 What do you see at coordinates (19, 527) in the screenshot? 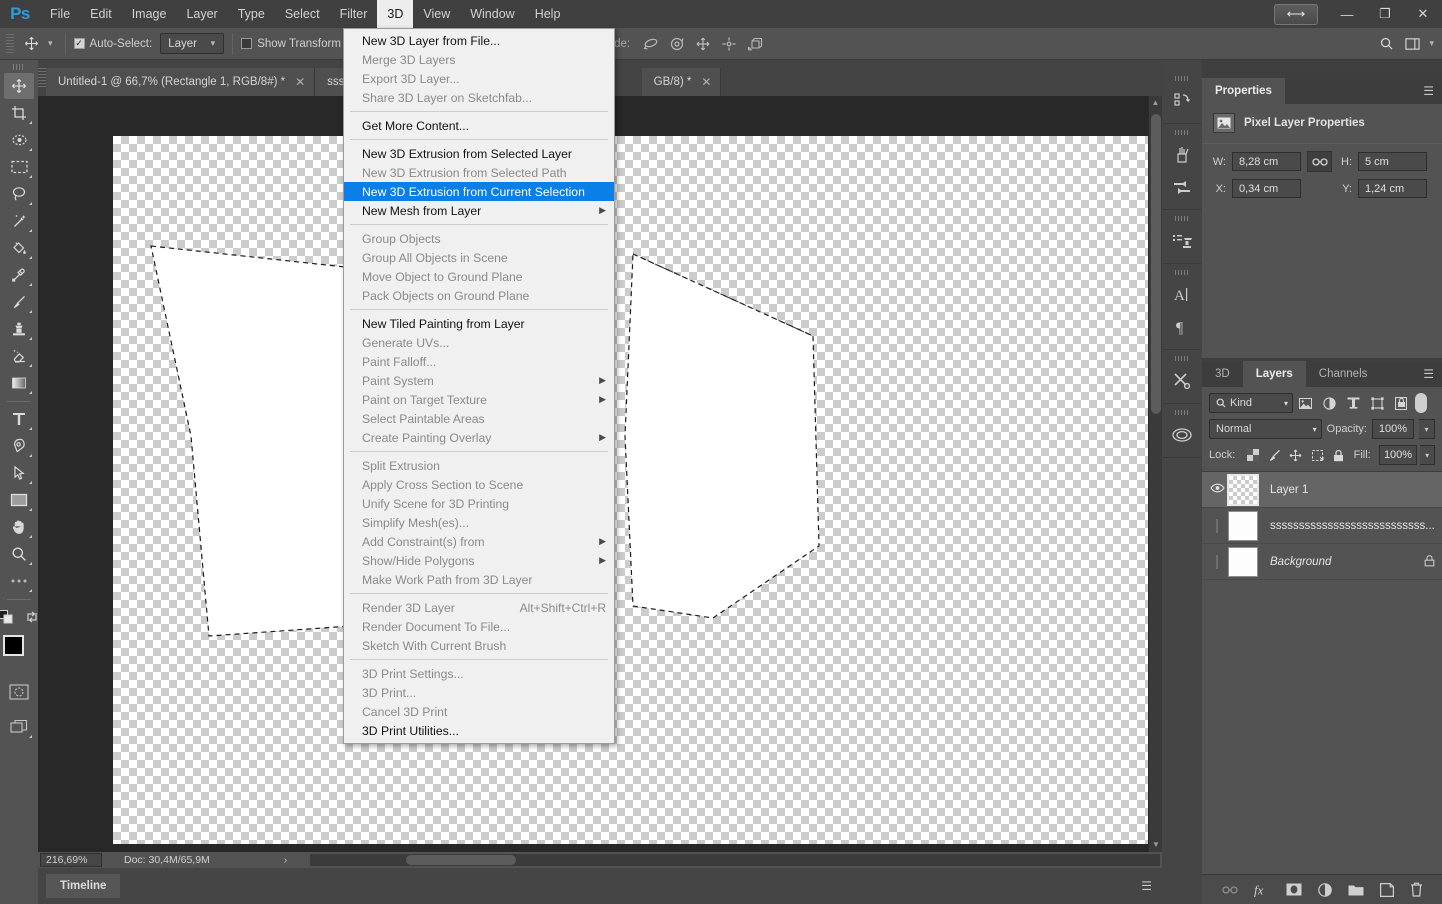
I see `hand-tool` at bounding box center [19, 527].